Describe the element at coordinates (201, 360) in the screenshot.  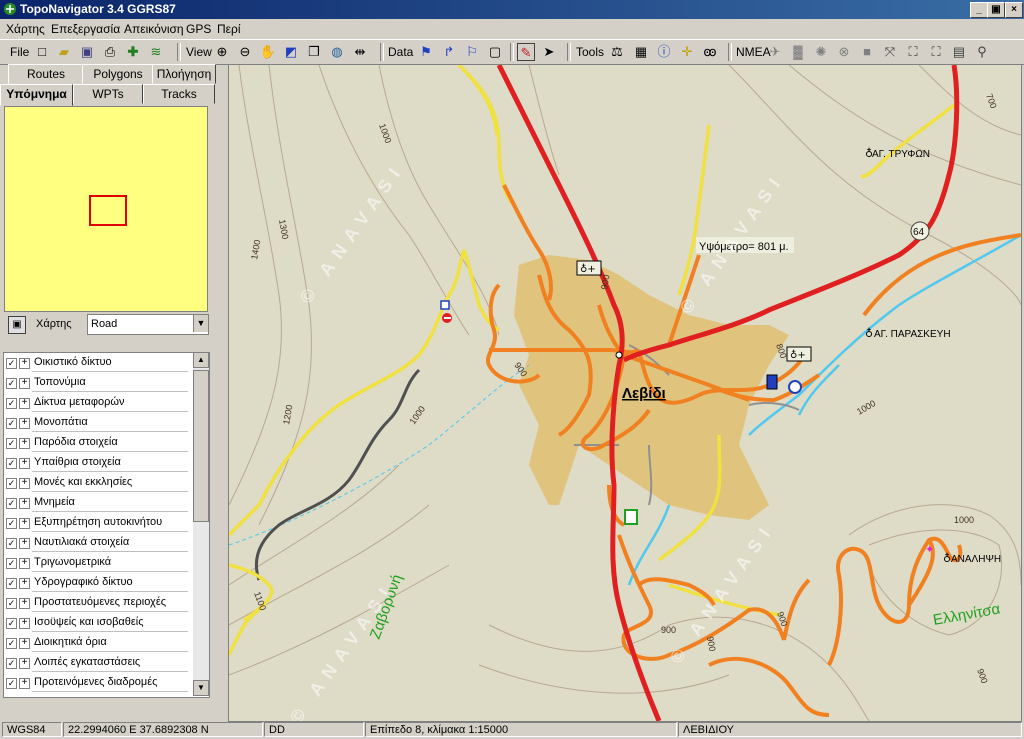
I see `scroll-up-icon: ▲` at that location.